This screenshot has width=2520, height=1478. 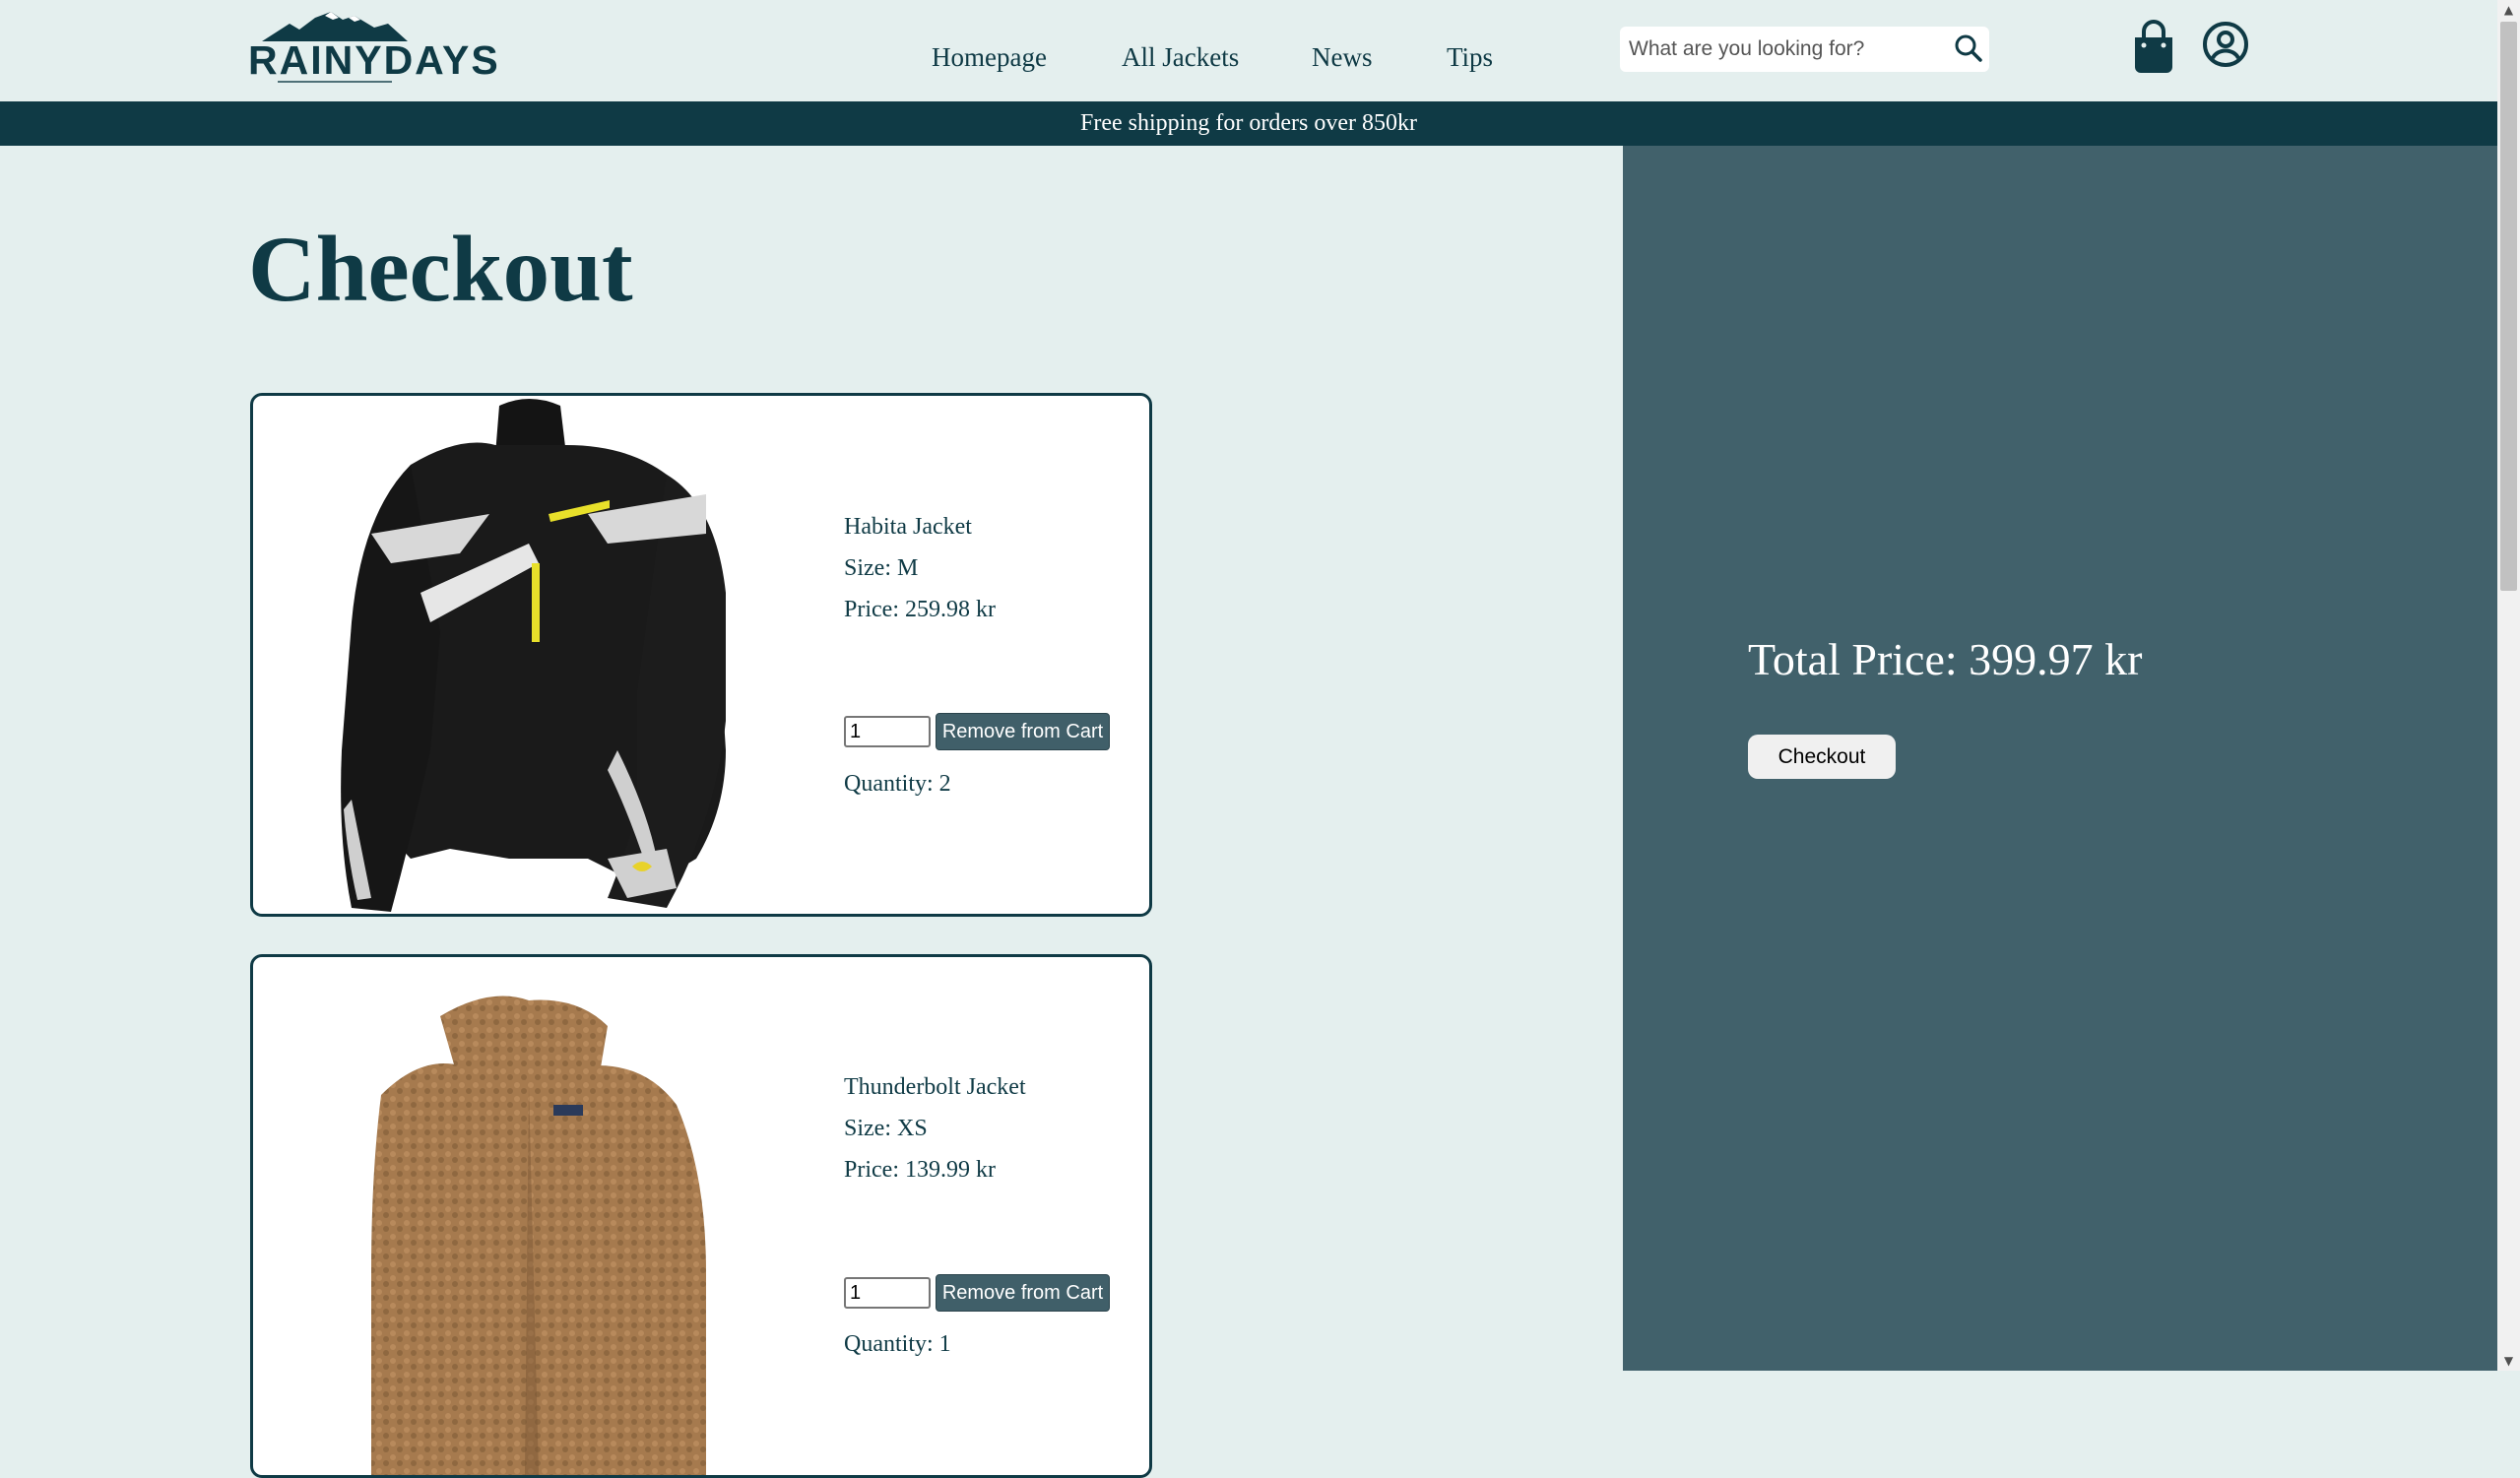 What do you see at coordinates (935, 1087) in the screenshot?
I see `item-name: Thunderbolt Jacket` at bounding box center [935, 1087].